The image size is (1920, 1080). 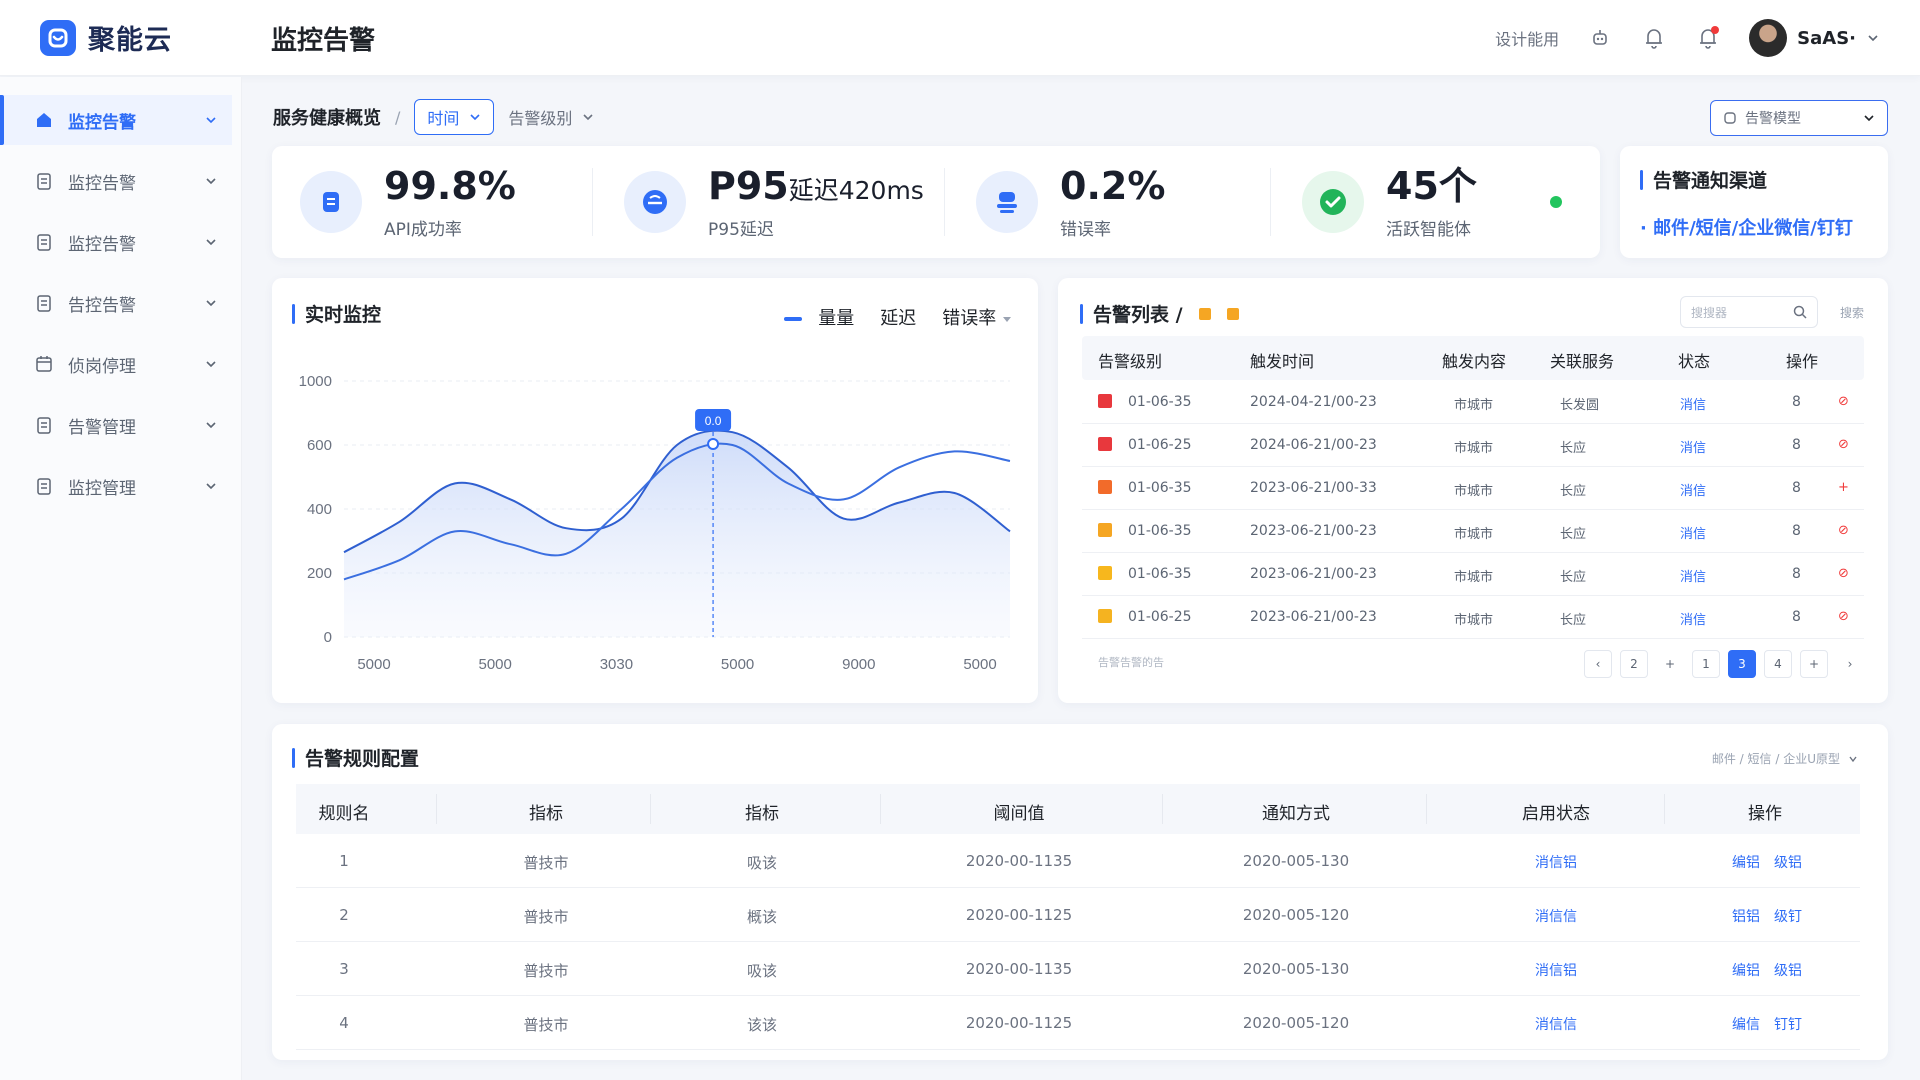 What do you see at coordinates (1708, 38) in the screenshot?
I see `notification-icon` at bounding box center [1708, 38].